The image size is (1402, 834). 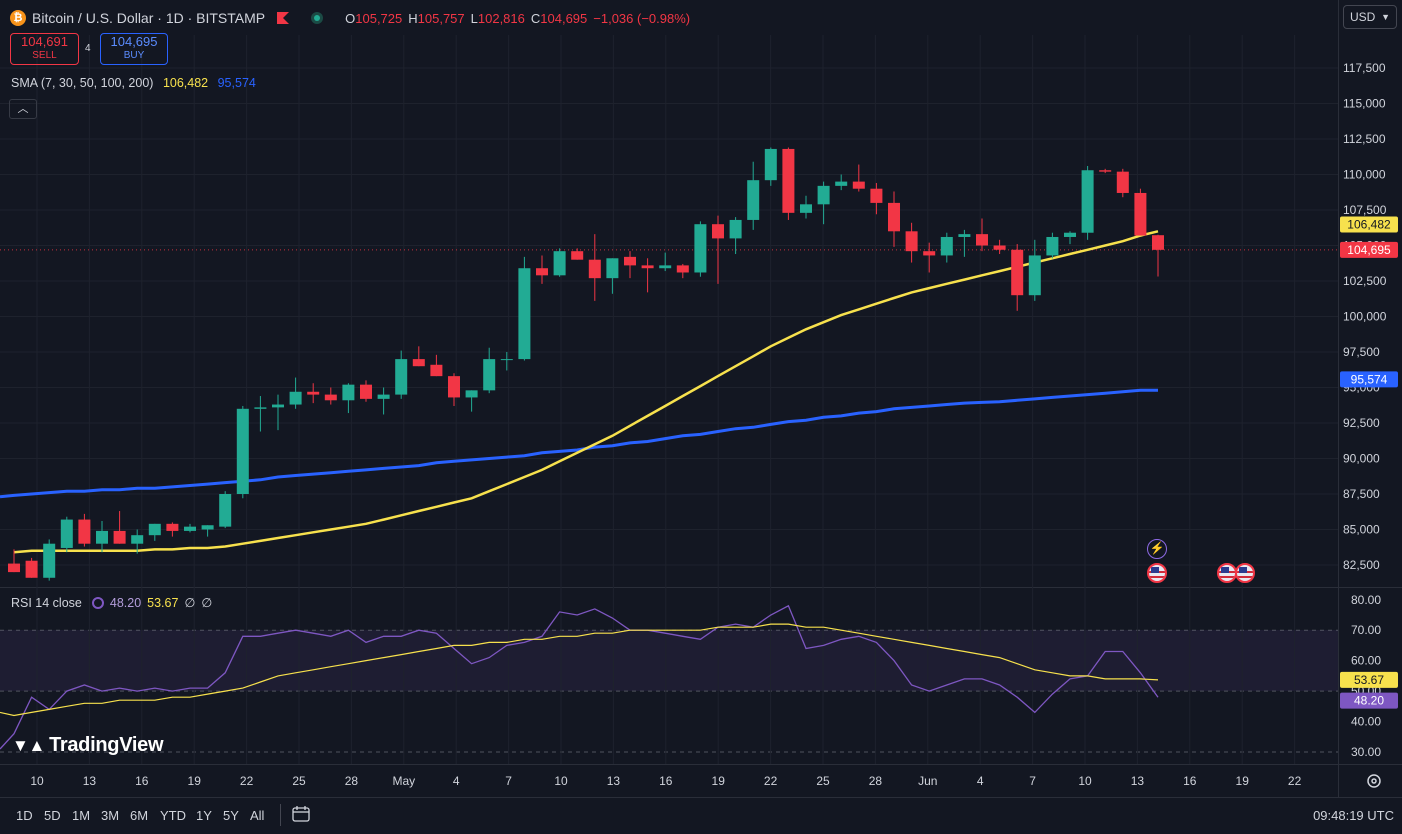 I want to click on period-1m: 1M, so click(x=81, y=815).